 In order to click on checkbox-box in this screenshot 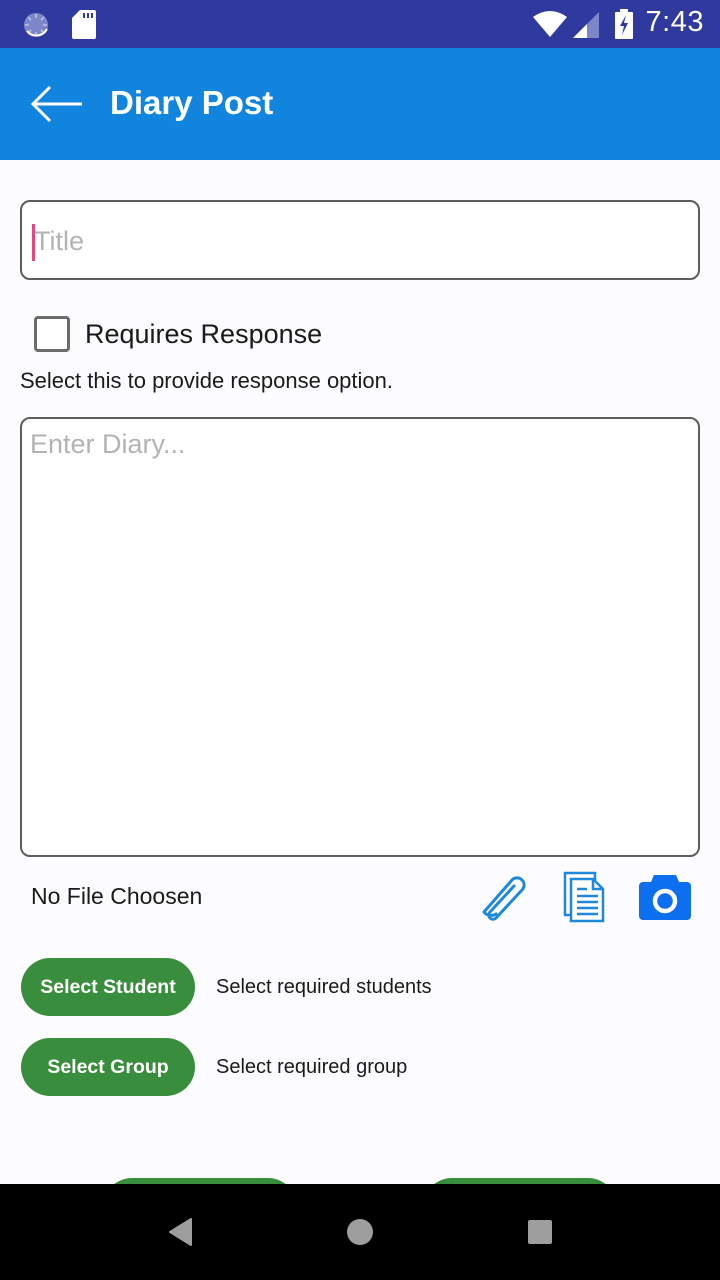, I will do `click(52, 334)`.